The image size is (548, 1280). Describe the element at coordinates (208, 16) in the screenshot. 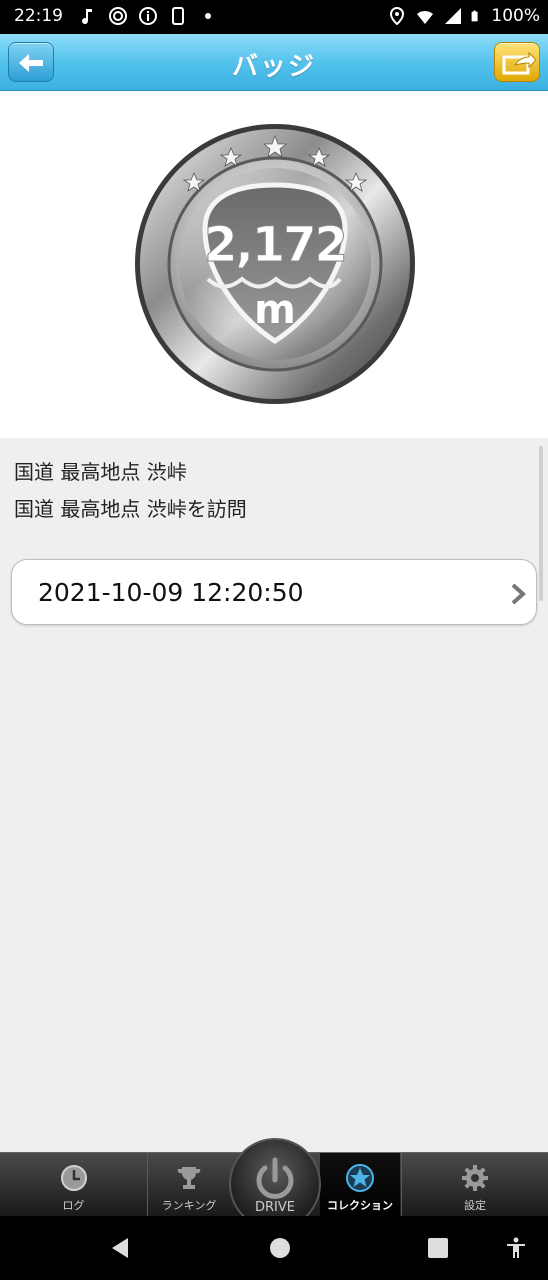

I see `dot-icon` at that location.